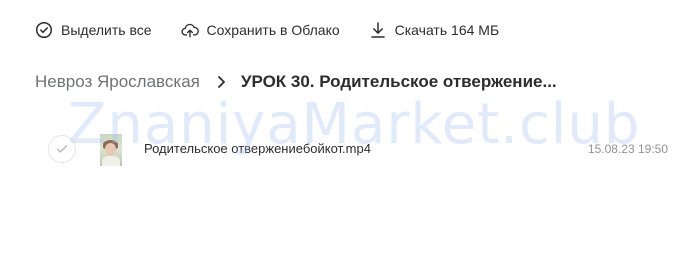  I want to click on check-circle-icon, so click(44, 30).